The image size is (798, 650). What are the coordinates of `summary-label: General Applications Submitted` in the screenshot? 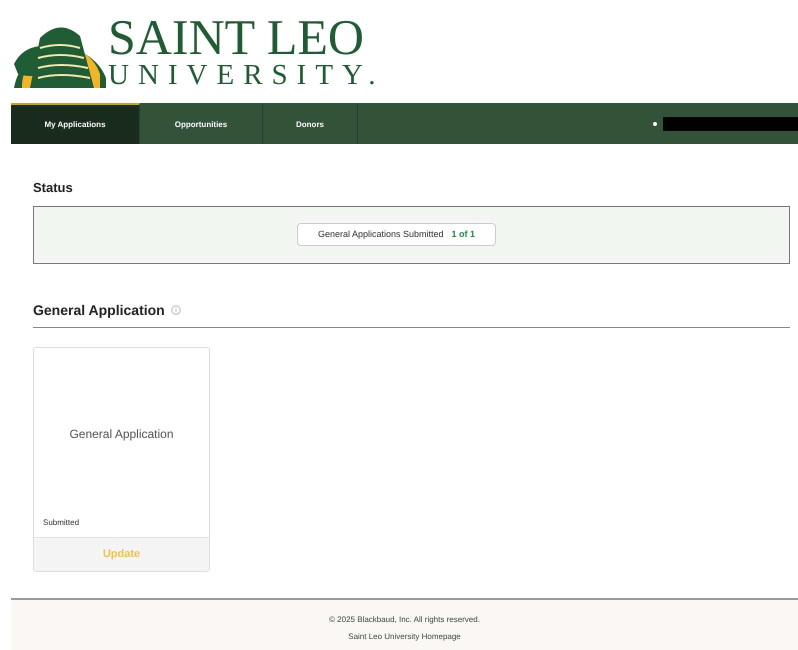 It's located at (381, 234).